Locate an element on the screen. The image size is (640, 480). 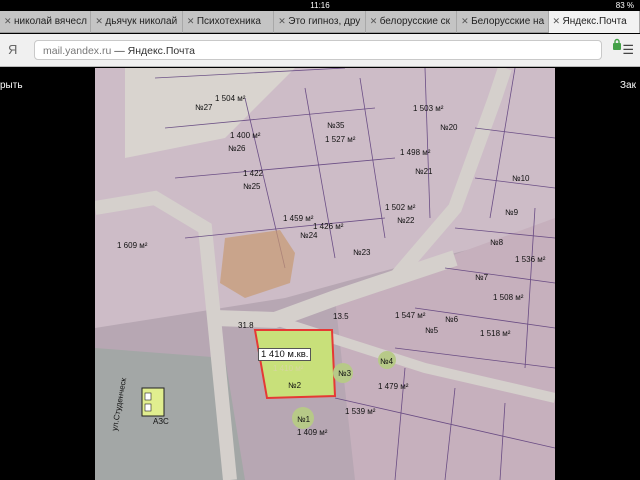
tab-label: Белорусские на is located at coordinates (508, 21).